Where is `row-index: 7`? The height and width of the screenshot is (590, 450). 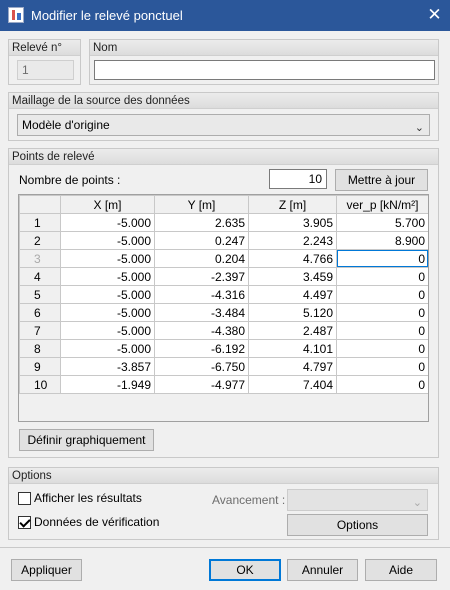 row-index: 7 is located at coordinates (40, 330).